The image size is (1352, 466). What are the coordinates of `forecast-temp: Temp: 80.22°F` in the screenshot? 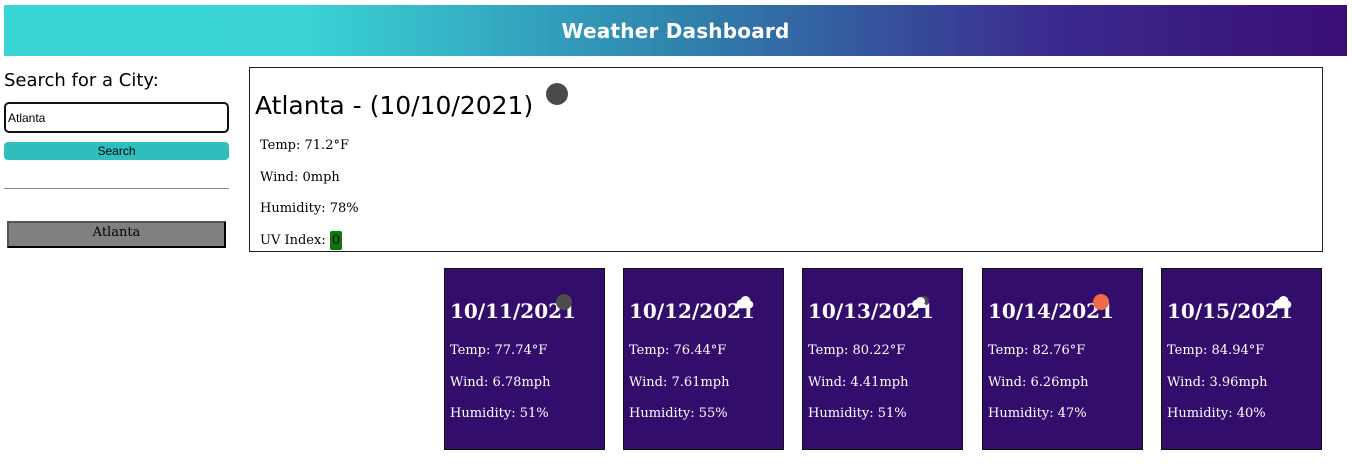 It's located at (857, 350).